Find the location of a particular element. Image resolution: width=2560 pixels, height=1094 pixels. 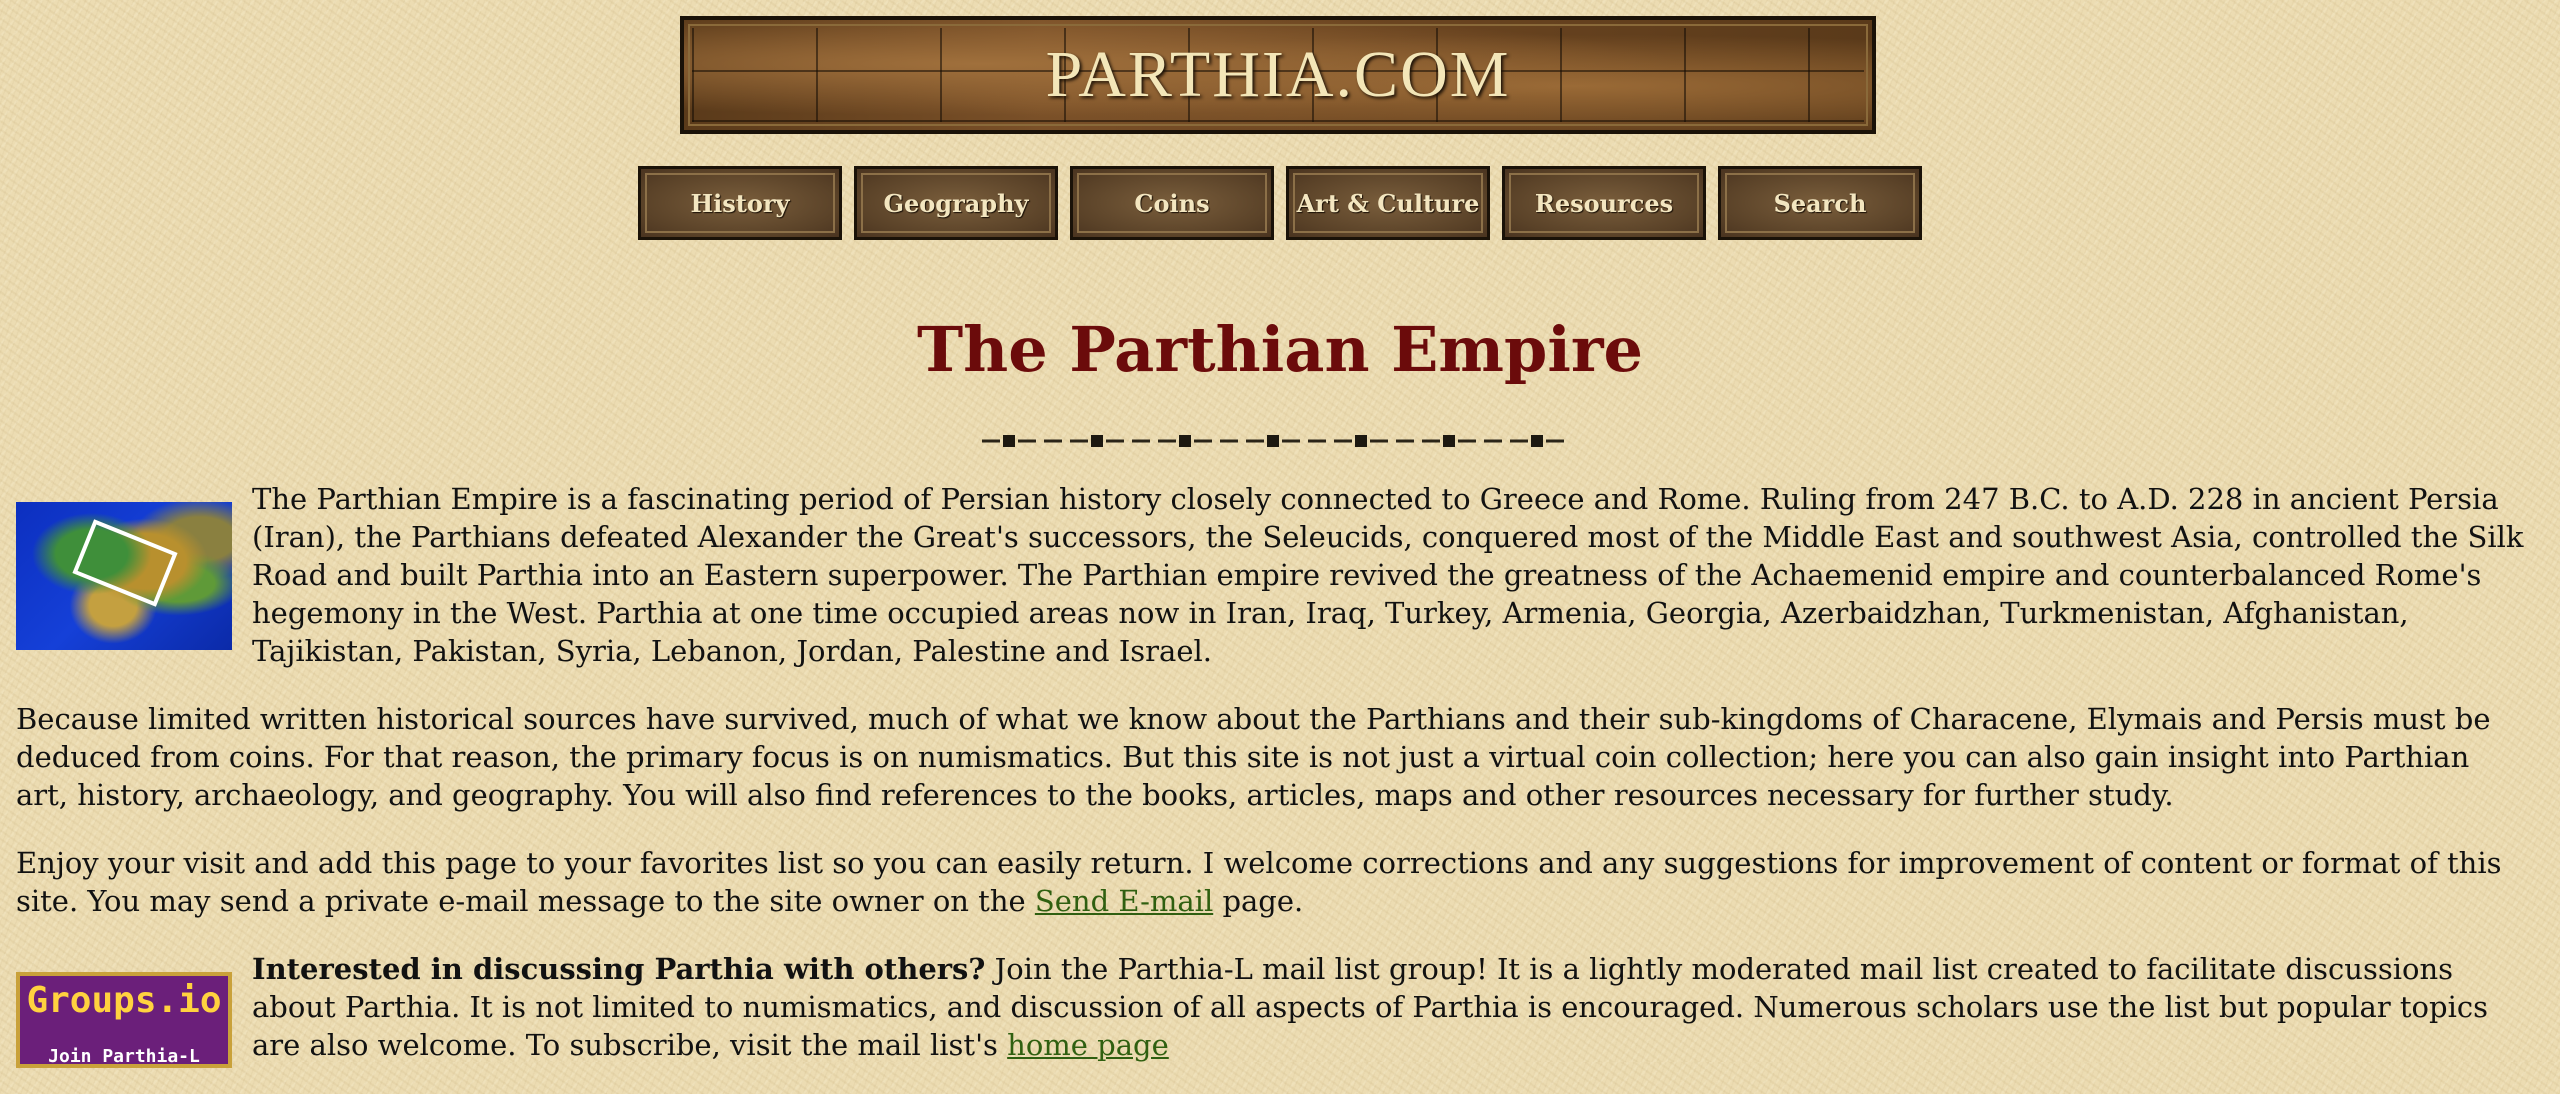

nav-history-button: History is located at coordinates (740, 203).